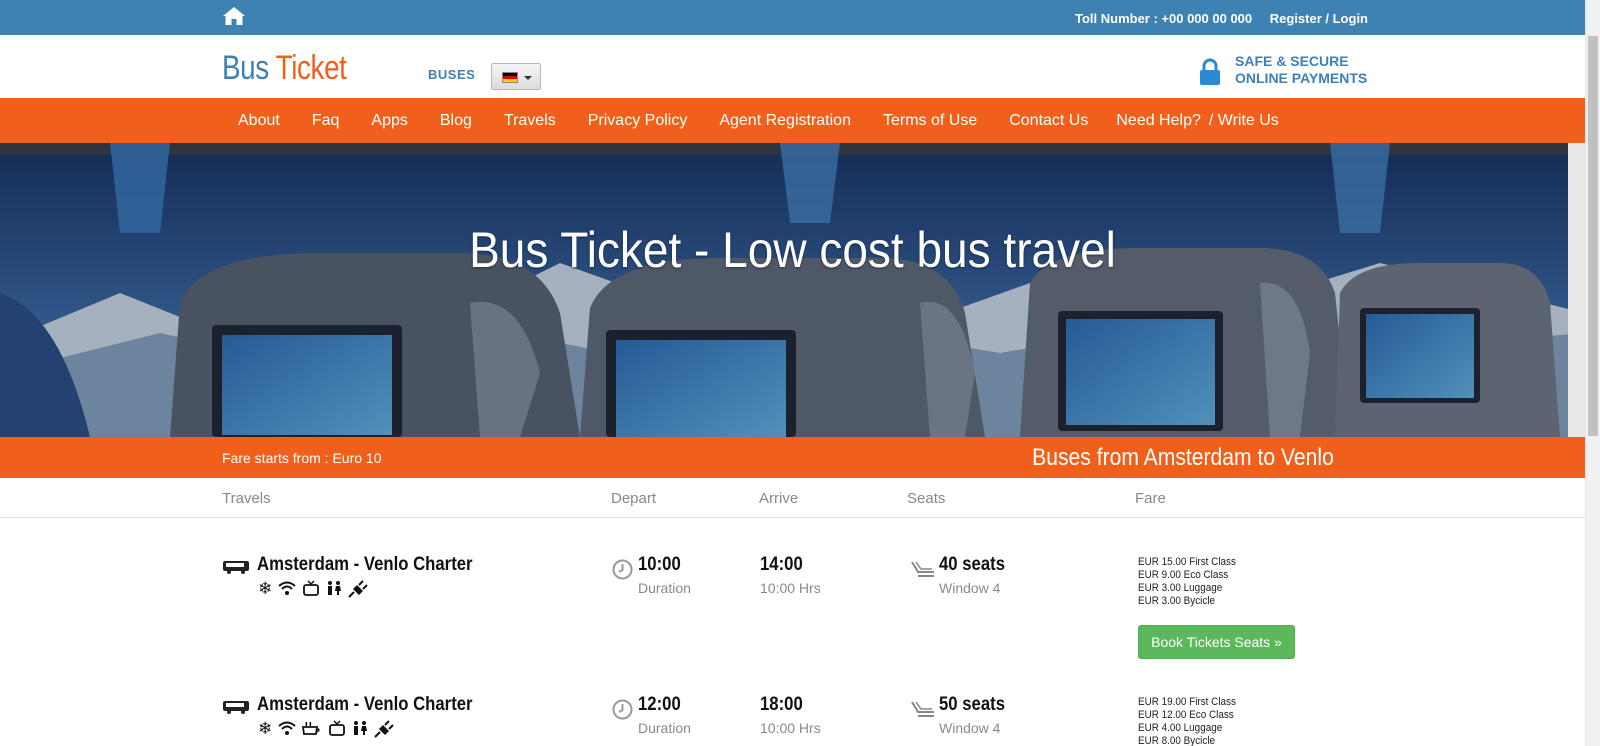 The height and width of the screenshot is (746, 1600). What do you see at coordinates (1180, 588) in the screenshot?
I see `fare-item: EUR 3.00 Luggage` at bounding box center [1180, 588].